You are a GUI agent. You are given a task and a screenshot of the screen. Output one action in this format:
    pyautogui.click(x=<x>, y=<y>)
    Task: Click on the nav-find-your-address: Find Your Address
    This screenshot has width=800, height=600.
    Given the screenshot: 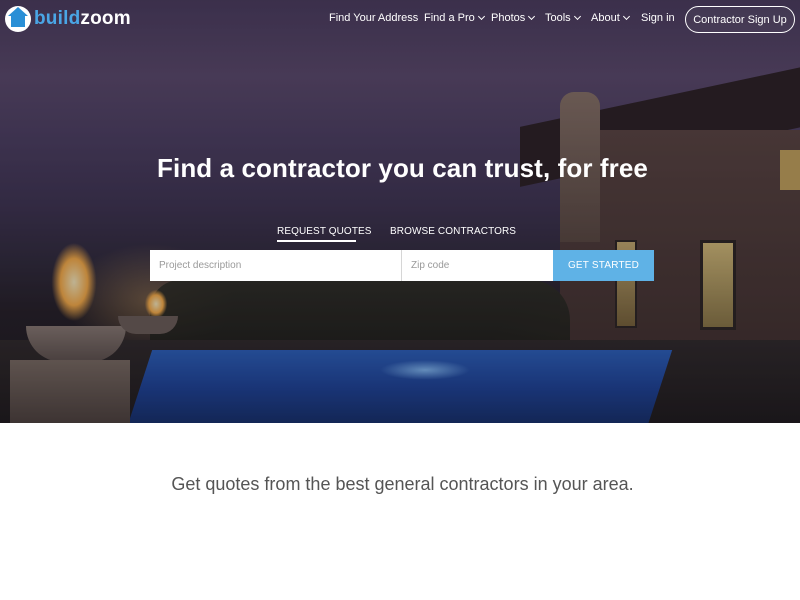 What is the action you would take?
    pyautogui.click(x=373, y=18)
    